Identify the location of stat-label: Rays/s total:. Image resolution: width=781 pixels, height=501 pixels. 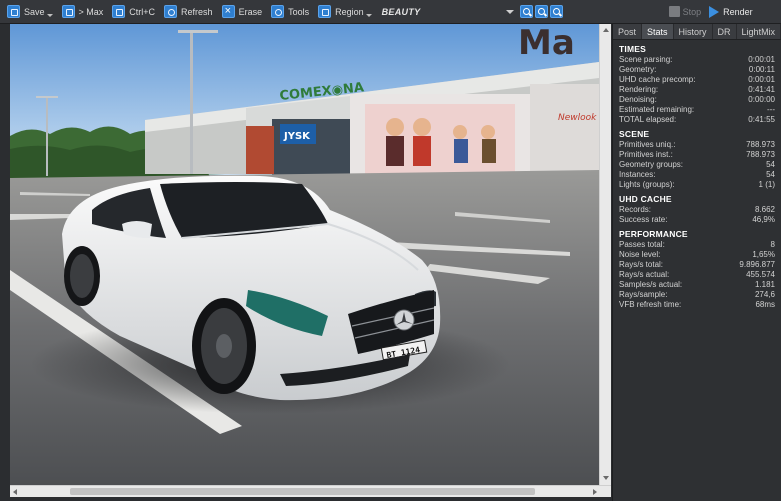
(641, 264).